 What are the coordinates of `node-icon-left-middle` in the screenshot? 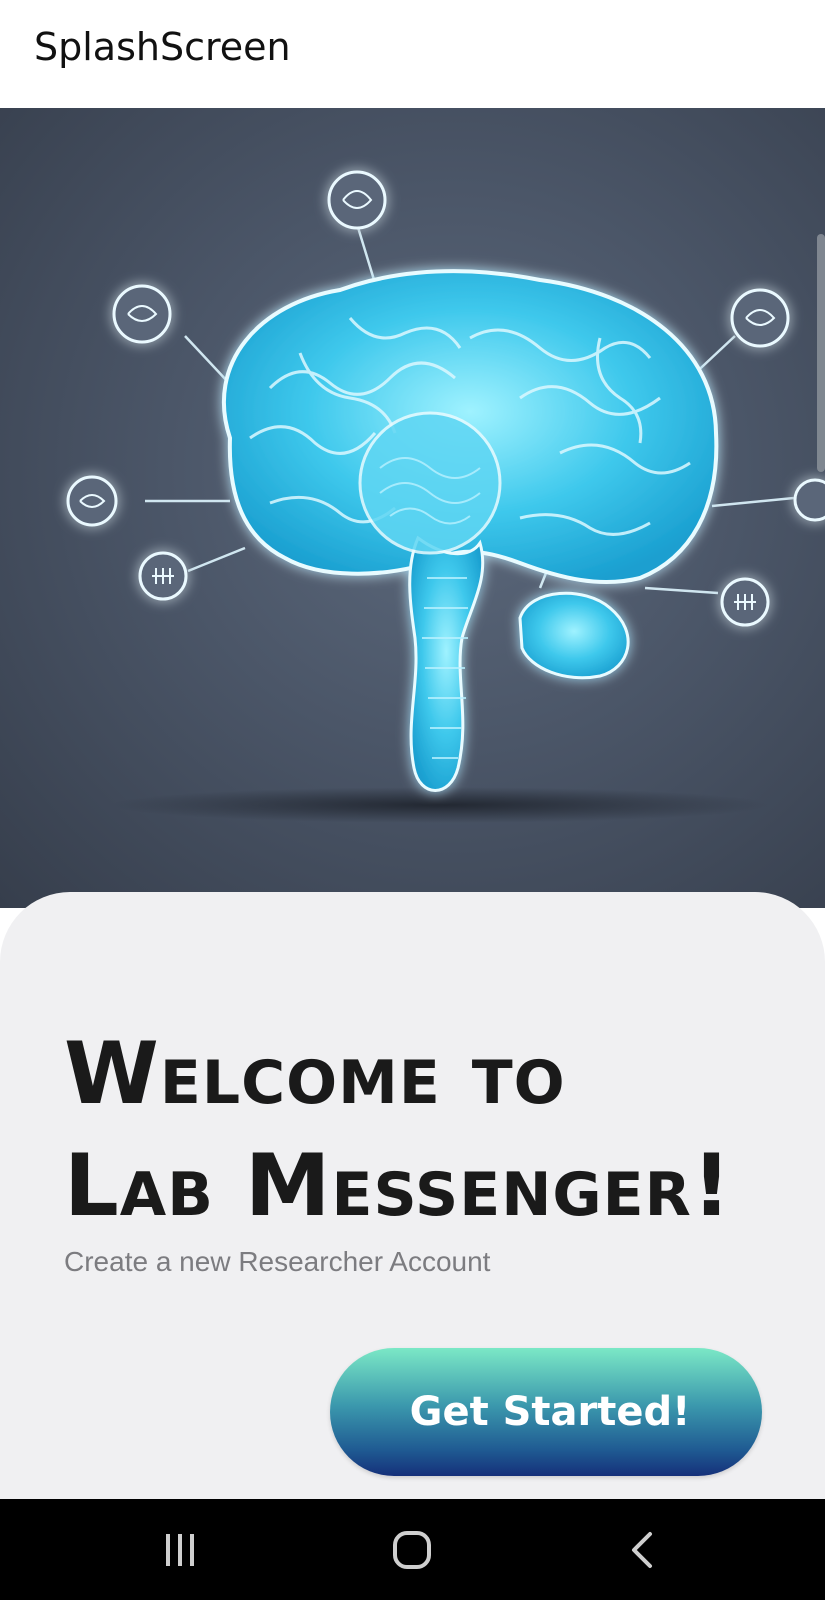 It's located at (92, 501).